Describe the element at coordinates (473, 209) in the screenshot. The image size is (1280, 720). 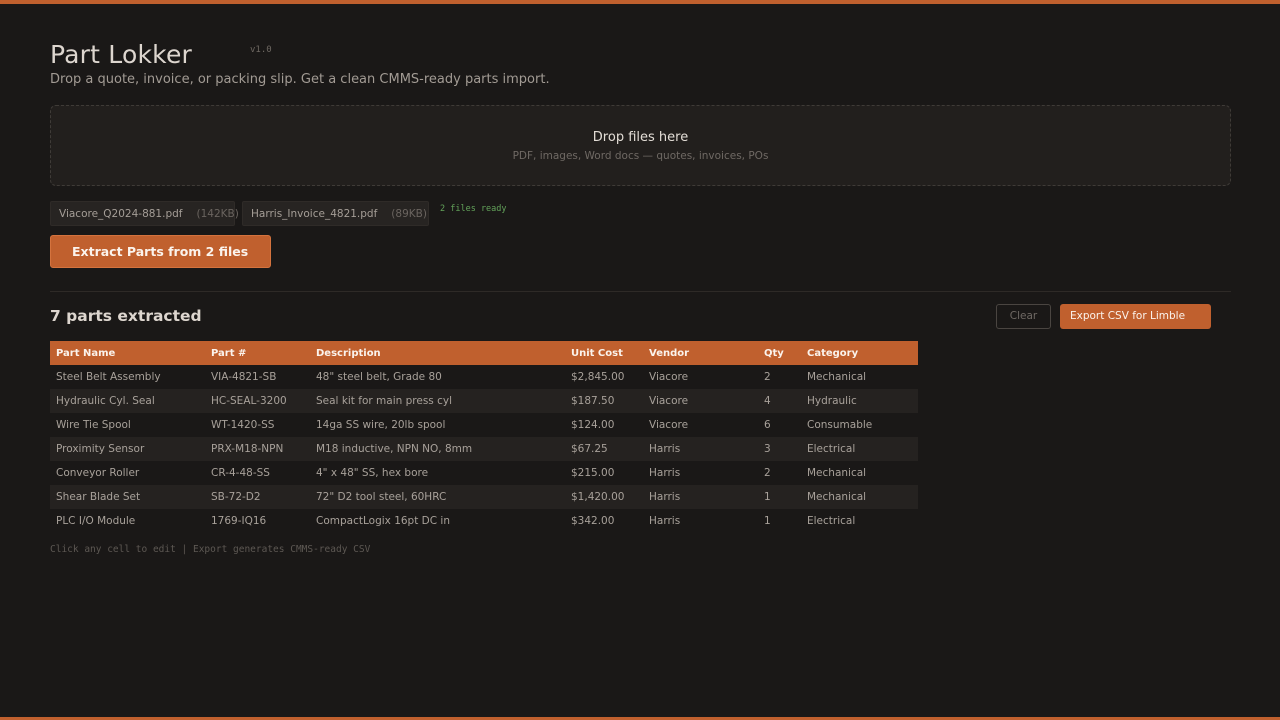
I see `files-ready-status: 2 files ready` at that location.